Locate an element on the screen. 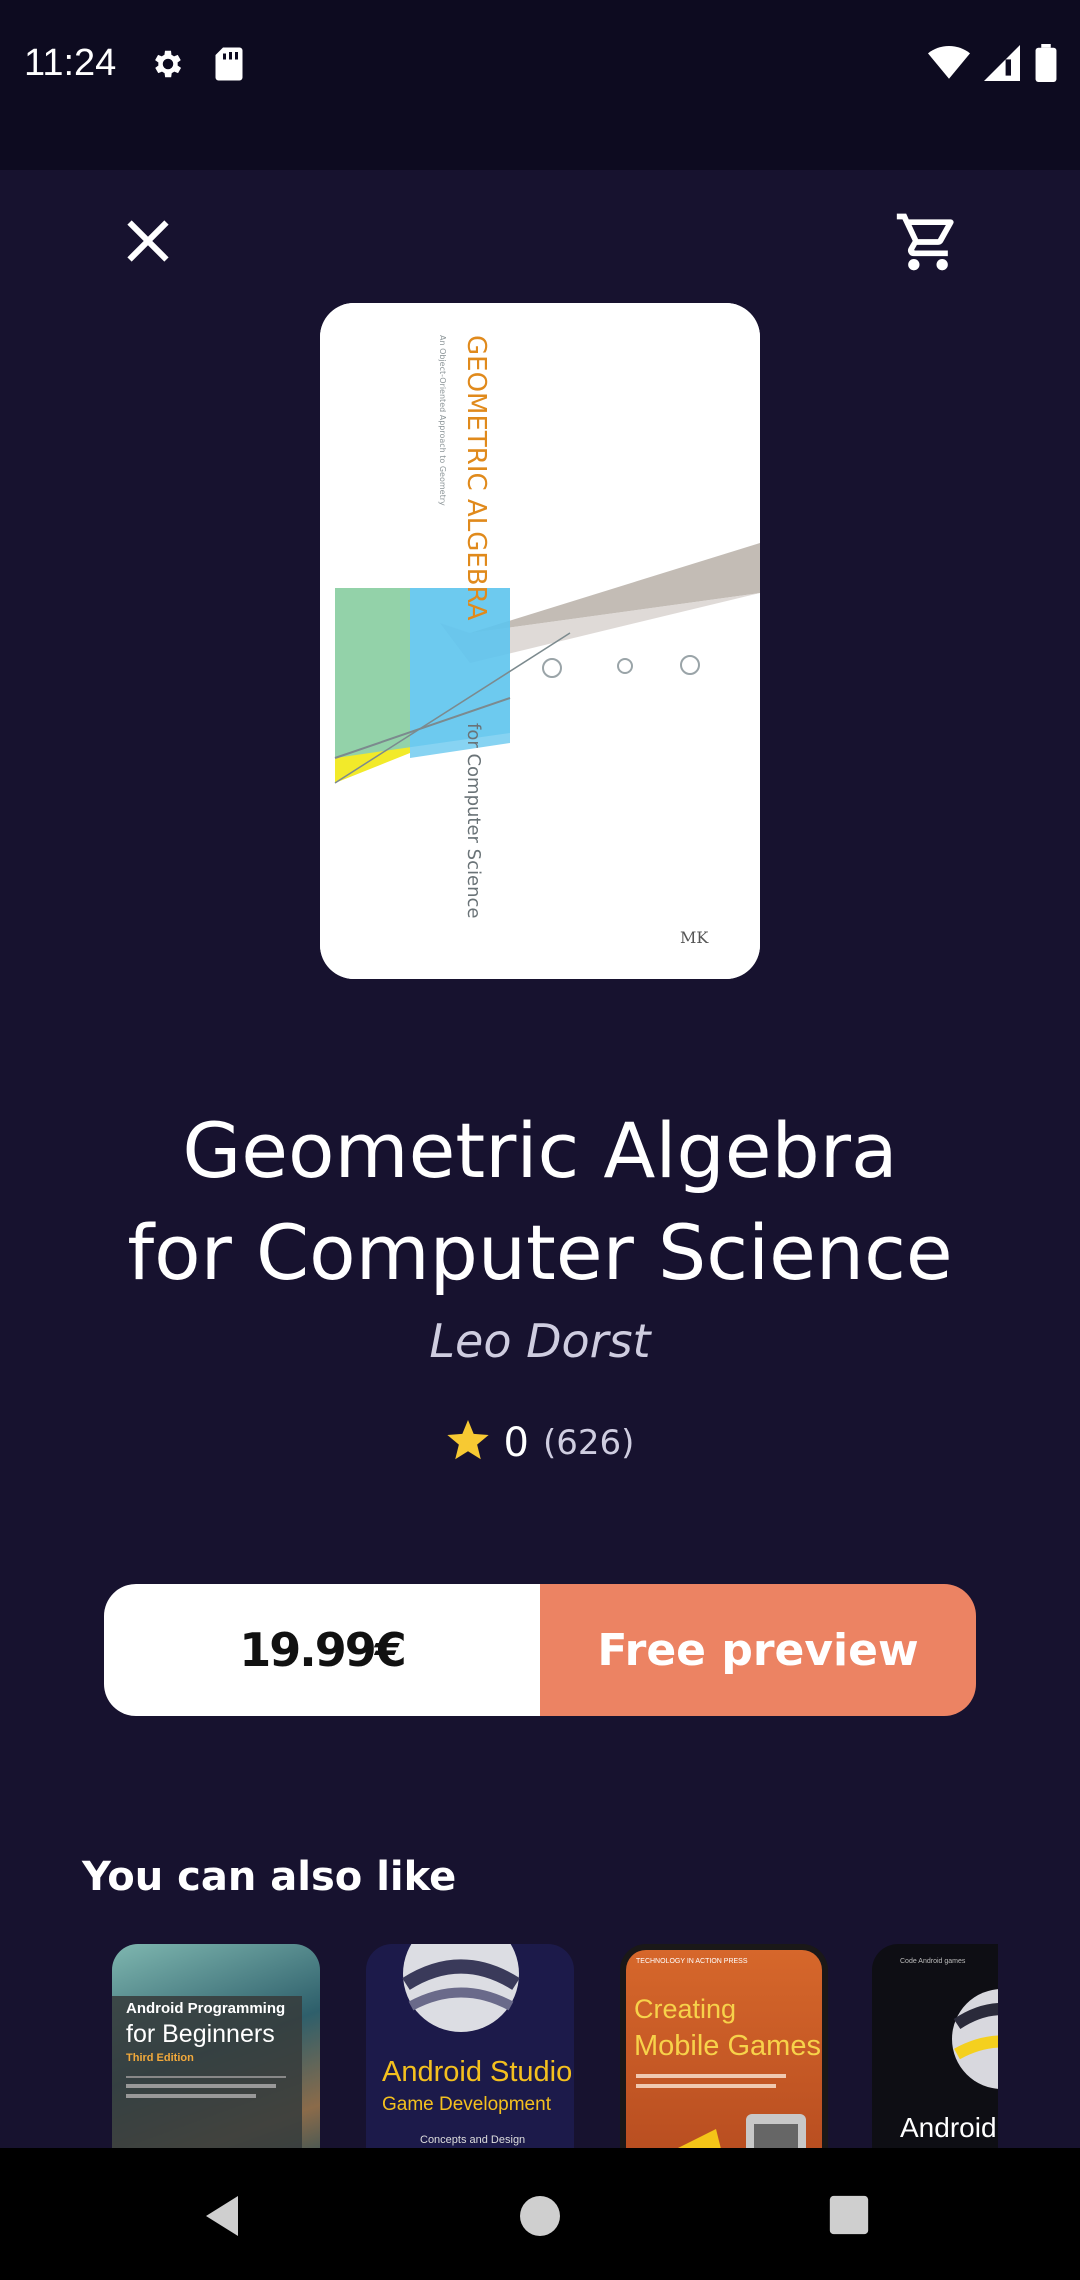 The width and height of the screenshot is (1080, 2280). recommendation-card: Code Android games Android A is located at coordinates (935, 2046).